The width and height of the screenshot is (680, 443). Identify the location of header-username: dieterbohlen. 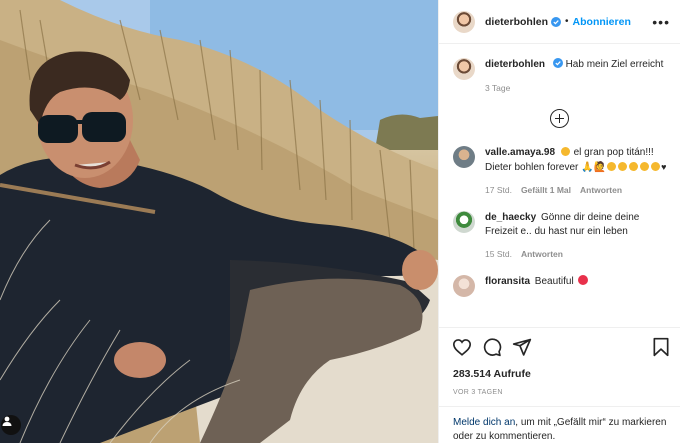
(516, 22).